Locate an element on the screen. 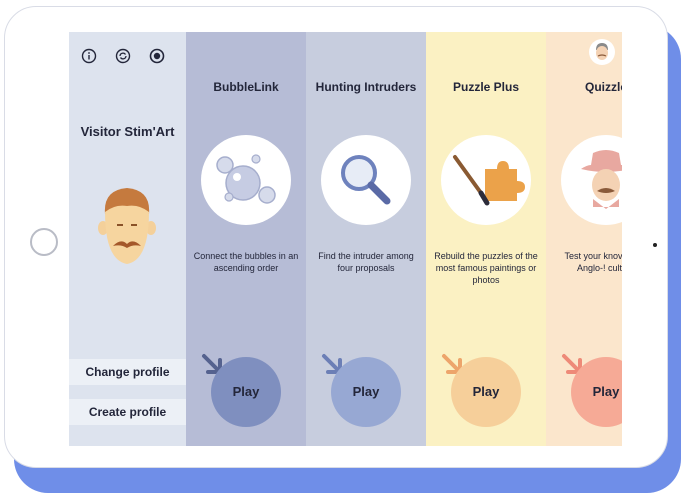  settings-icon is located at coordinates (157, 56).